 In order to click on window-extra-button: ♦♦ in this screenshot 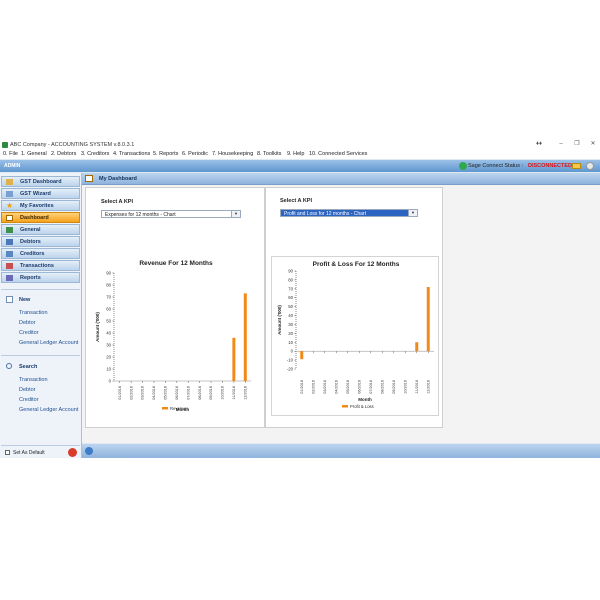, I will do `click(539, 144)`.